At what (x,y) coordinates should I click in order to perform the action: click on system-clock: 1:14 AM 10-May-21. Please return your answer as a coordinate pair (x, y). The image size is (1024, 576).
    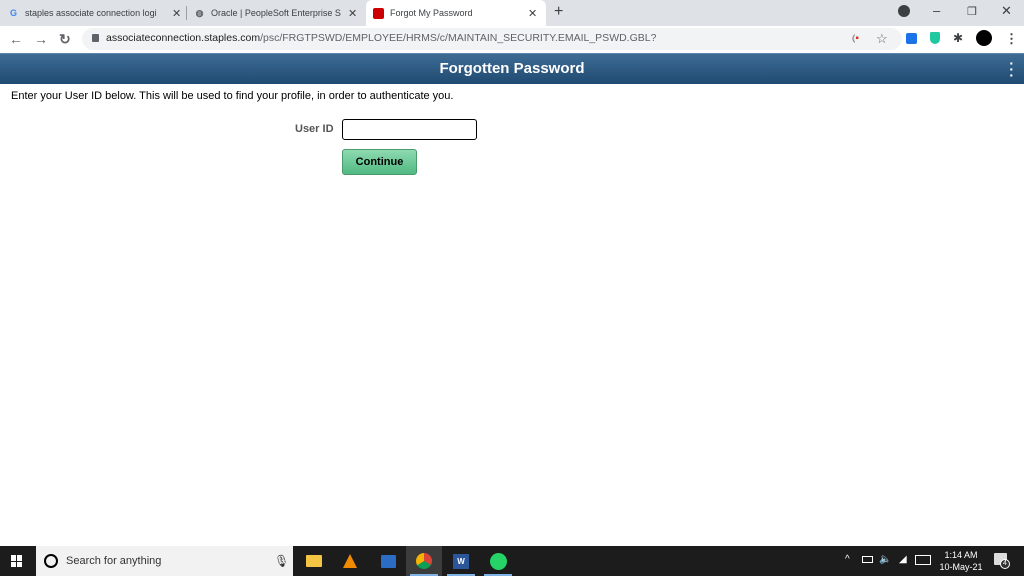
    Looking at the image, I should click on (961, 561).